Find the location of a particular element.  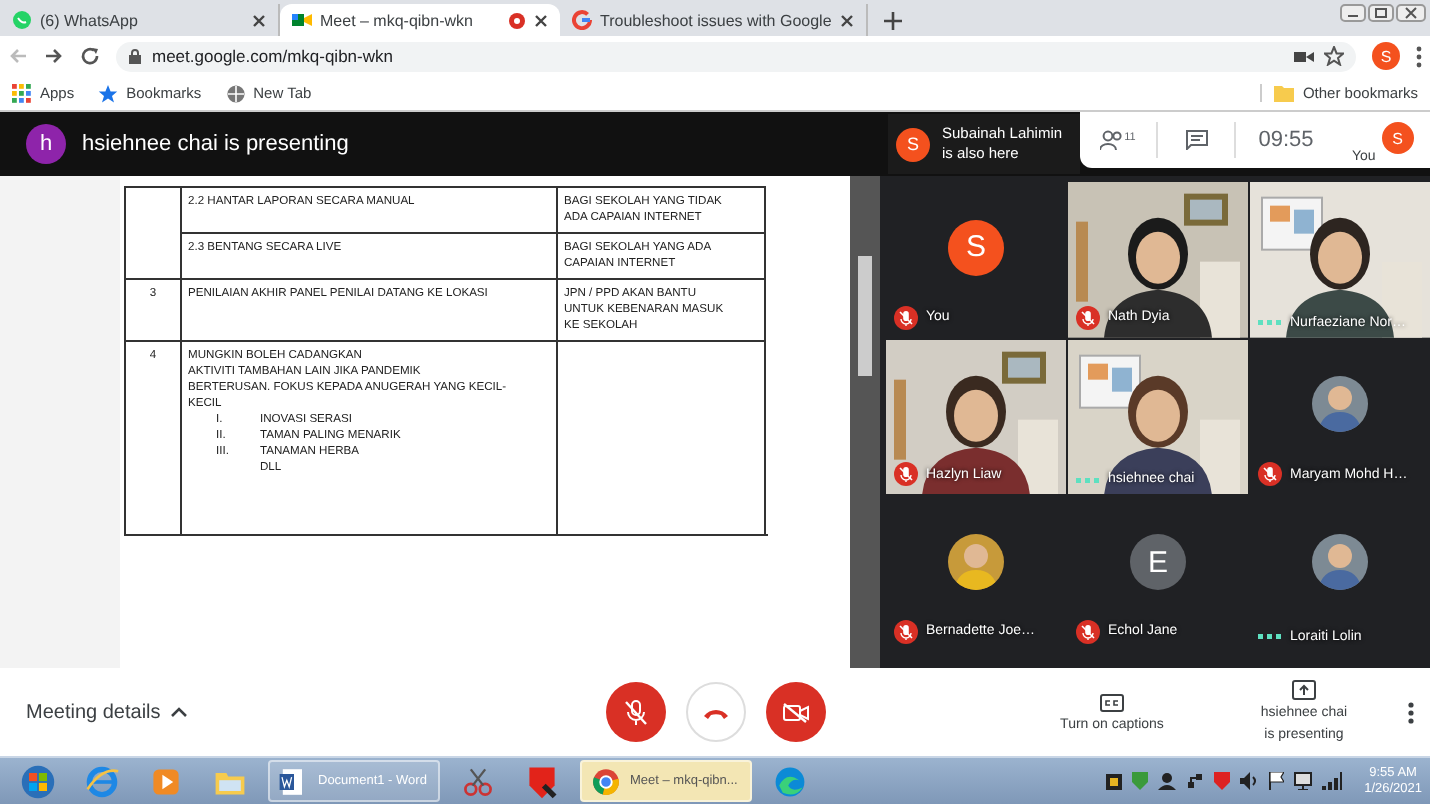

globe-icon is located at coordinates (235, 93).